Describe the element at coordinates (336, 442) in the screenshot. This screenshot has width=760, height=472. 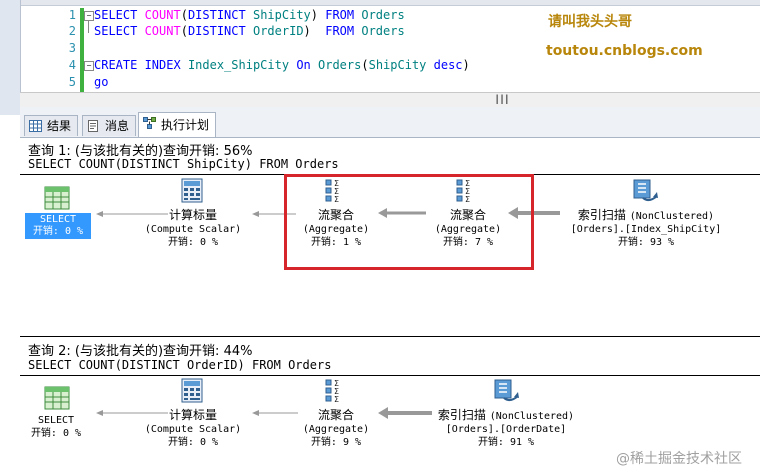
I see `node-cost: 开销: 9 %` at that location.